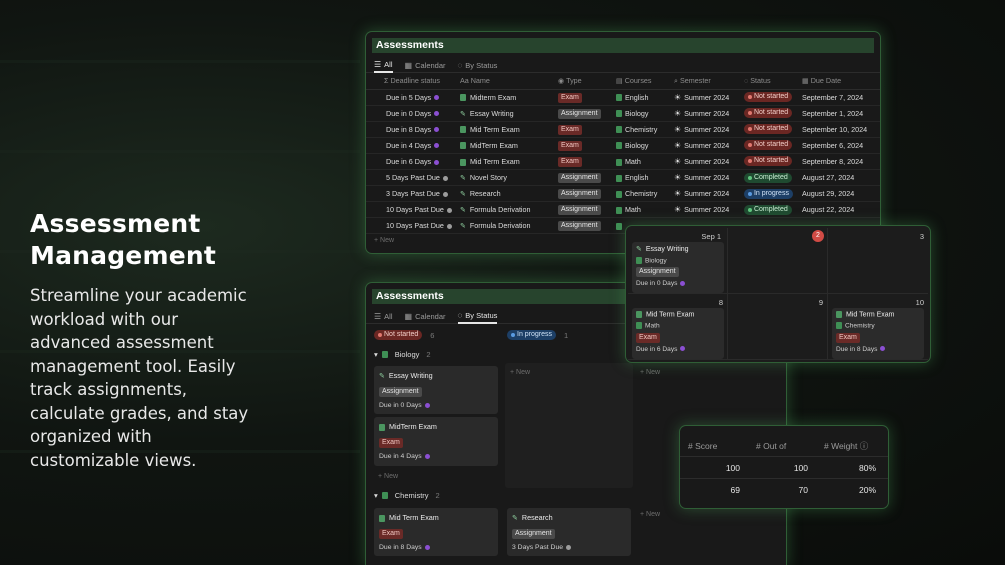 The image size is (1005, 565). I want to click on event-title: Mid Term Exam, so click(870, 315).